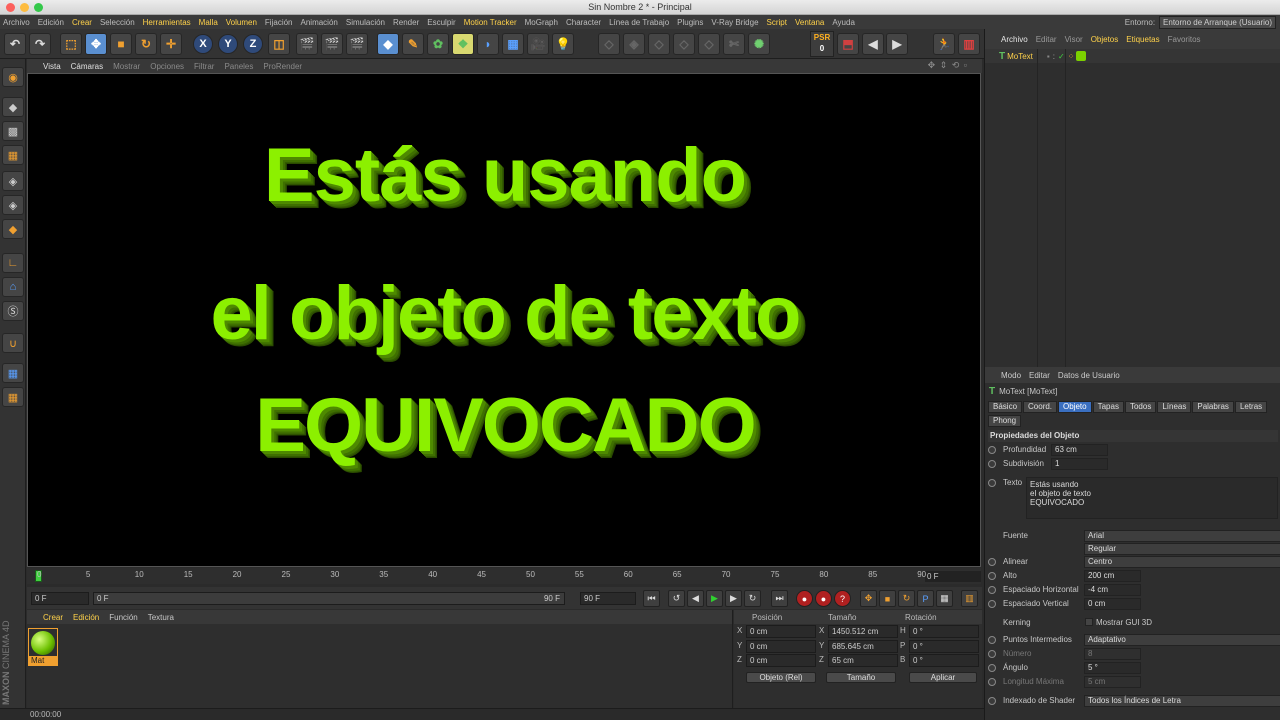 The height and width of the screenshot is (720, 1280). Describe the element at coordinates (948, 65) in the screenshot. I see `viewport-navigation-icon: ✥ ⇕ ⟲ ▫` at that location.